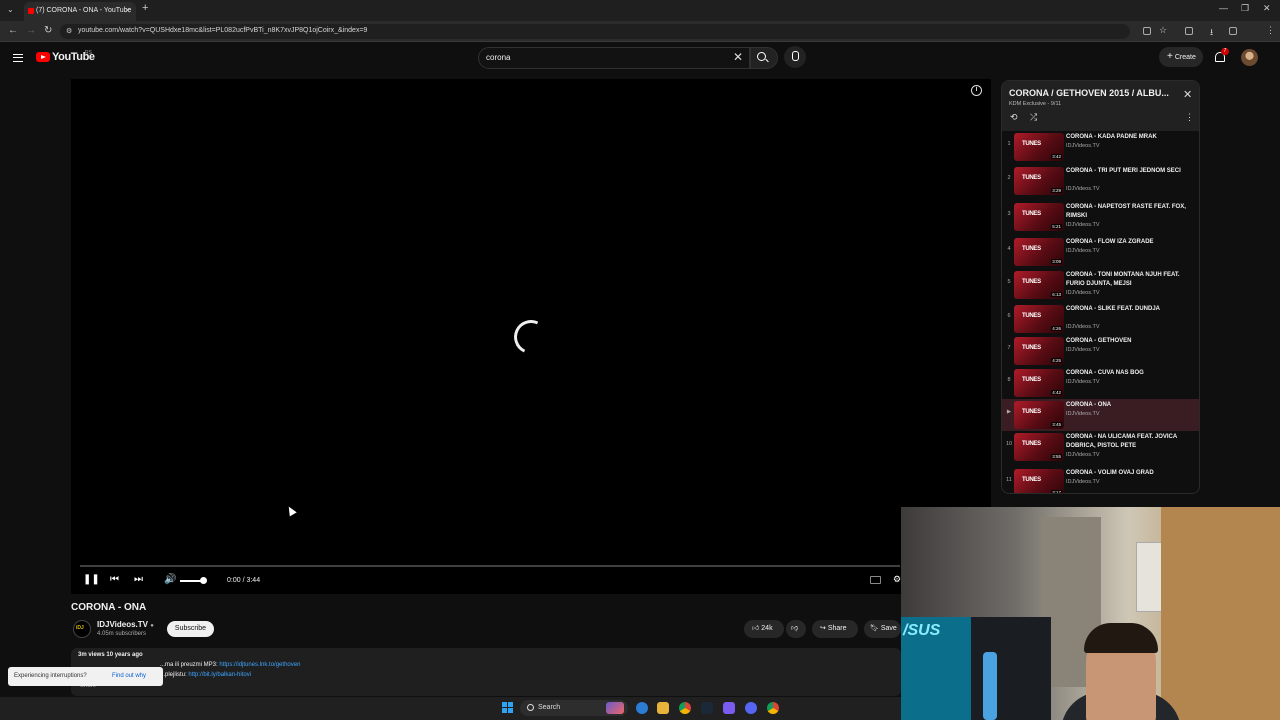 Image resolution: width=1280 pixels, height=720 pixels. What do you see at coordinates (1039, 351) in the screenshot?
I see `playlist-item-thumbnail: 4:25` at bounding box center [1039, 351].